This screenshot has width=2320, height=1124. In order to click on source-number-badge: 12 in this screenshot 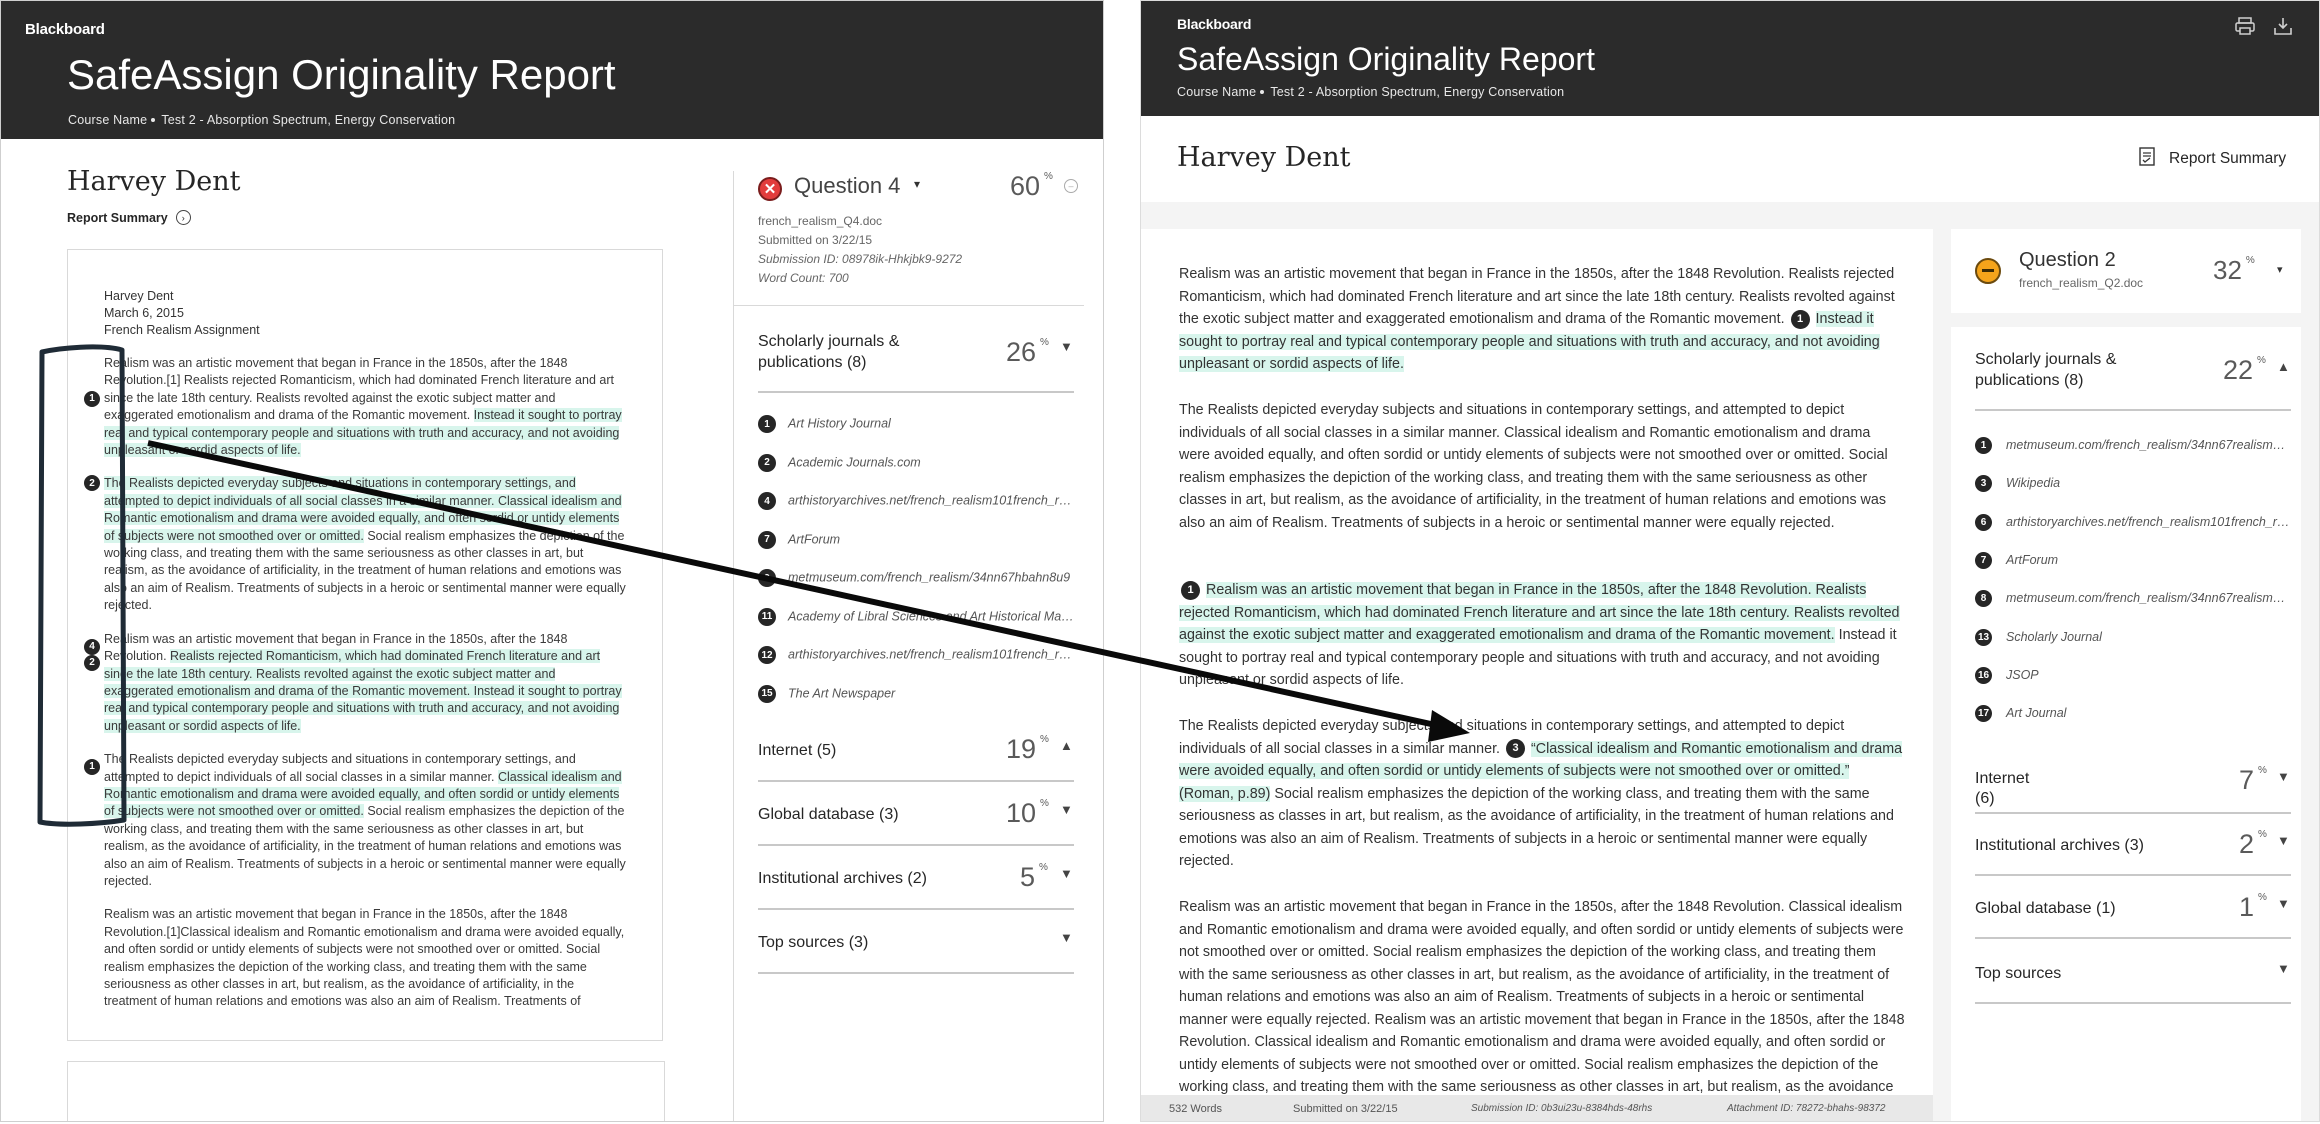, I will do `click(767, 655)`.